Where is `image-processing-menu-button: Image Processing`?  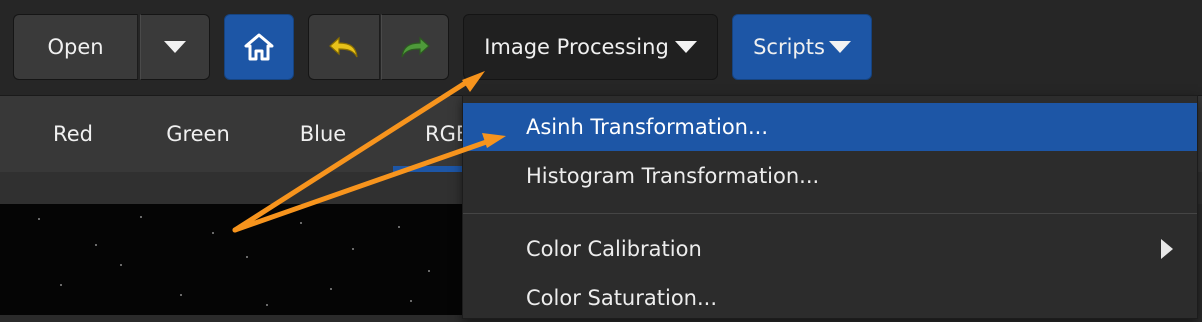 image-processing-menu-button: Image Processing is located at coordinates (590, 47).